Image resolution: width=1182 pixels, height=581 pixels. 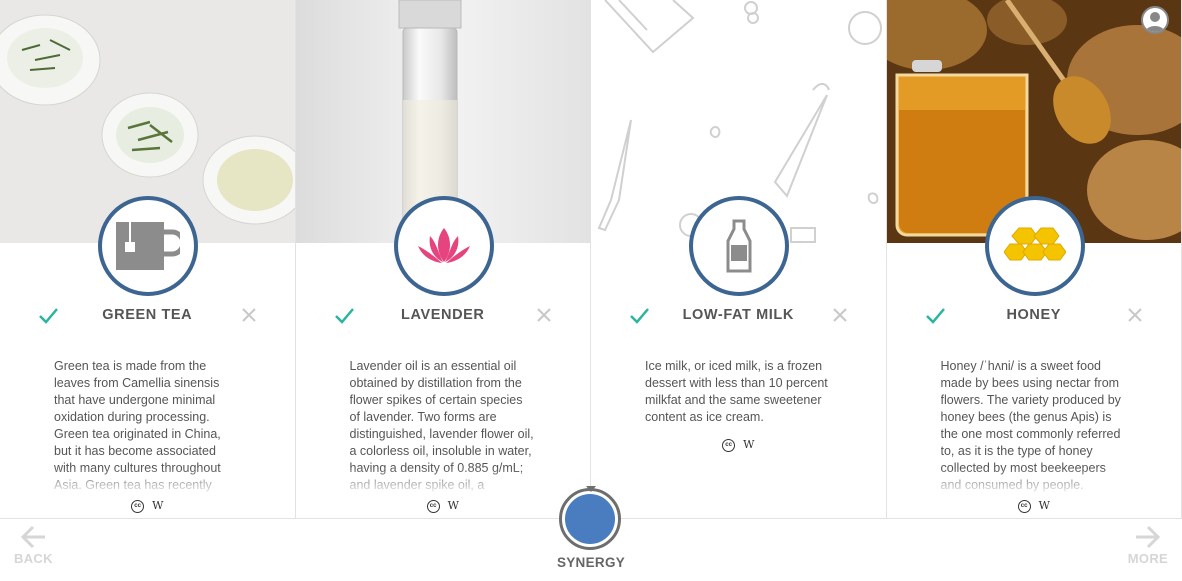 I want to click on synergy-dot, so click(x=590, y=519).